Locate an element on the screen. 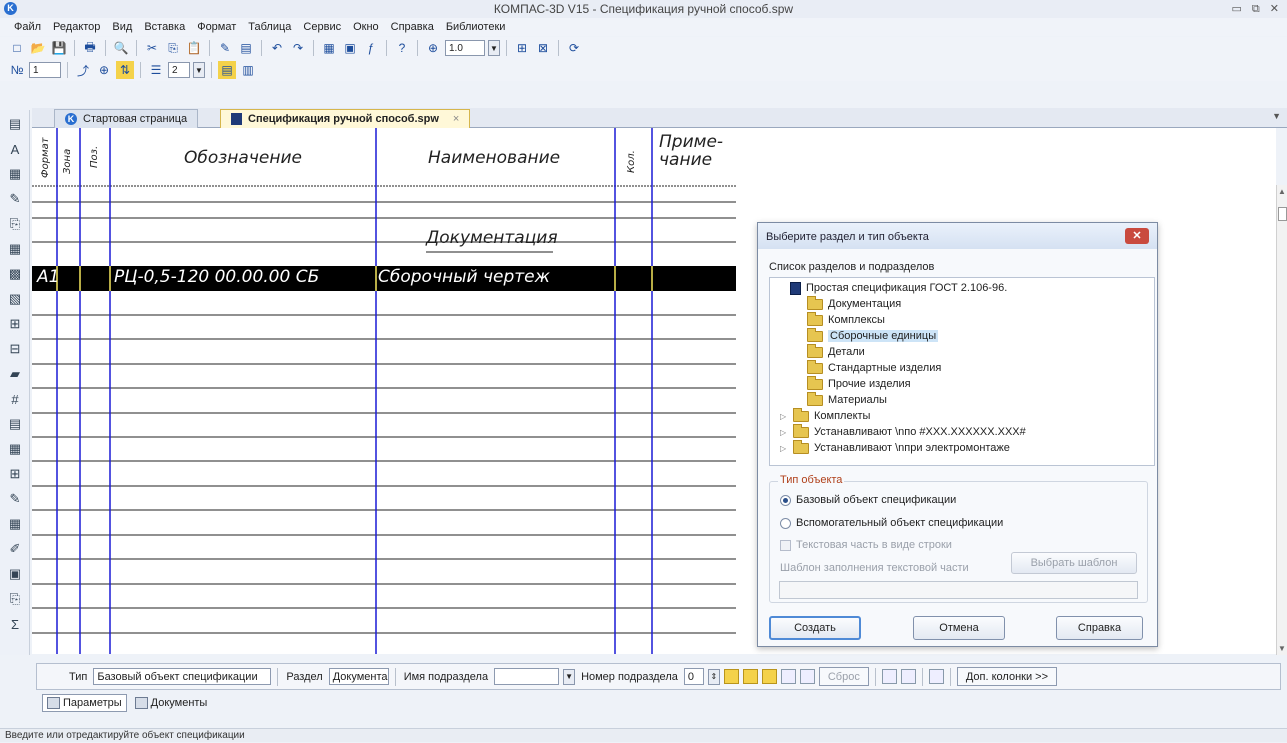 Image resolution: width=1287 pixels, height=743 pixels. erase-icon: ✐ is located at coordinates (15, 549).